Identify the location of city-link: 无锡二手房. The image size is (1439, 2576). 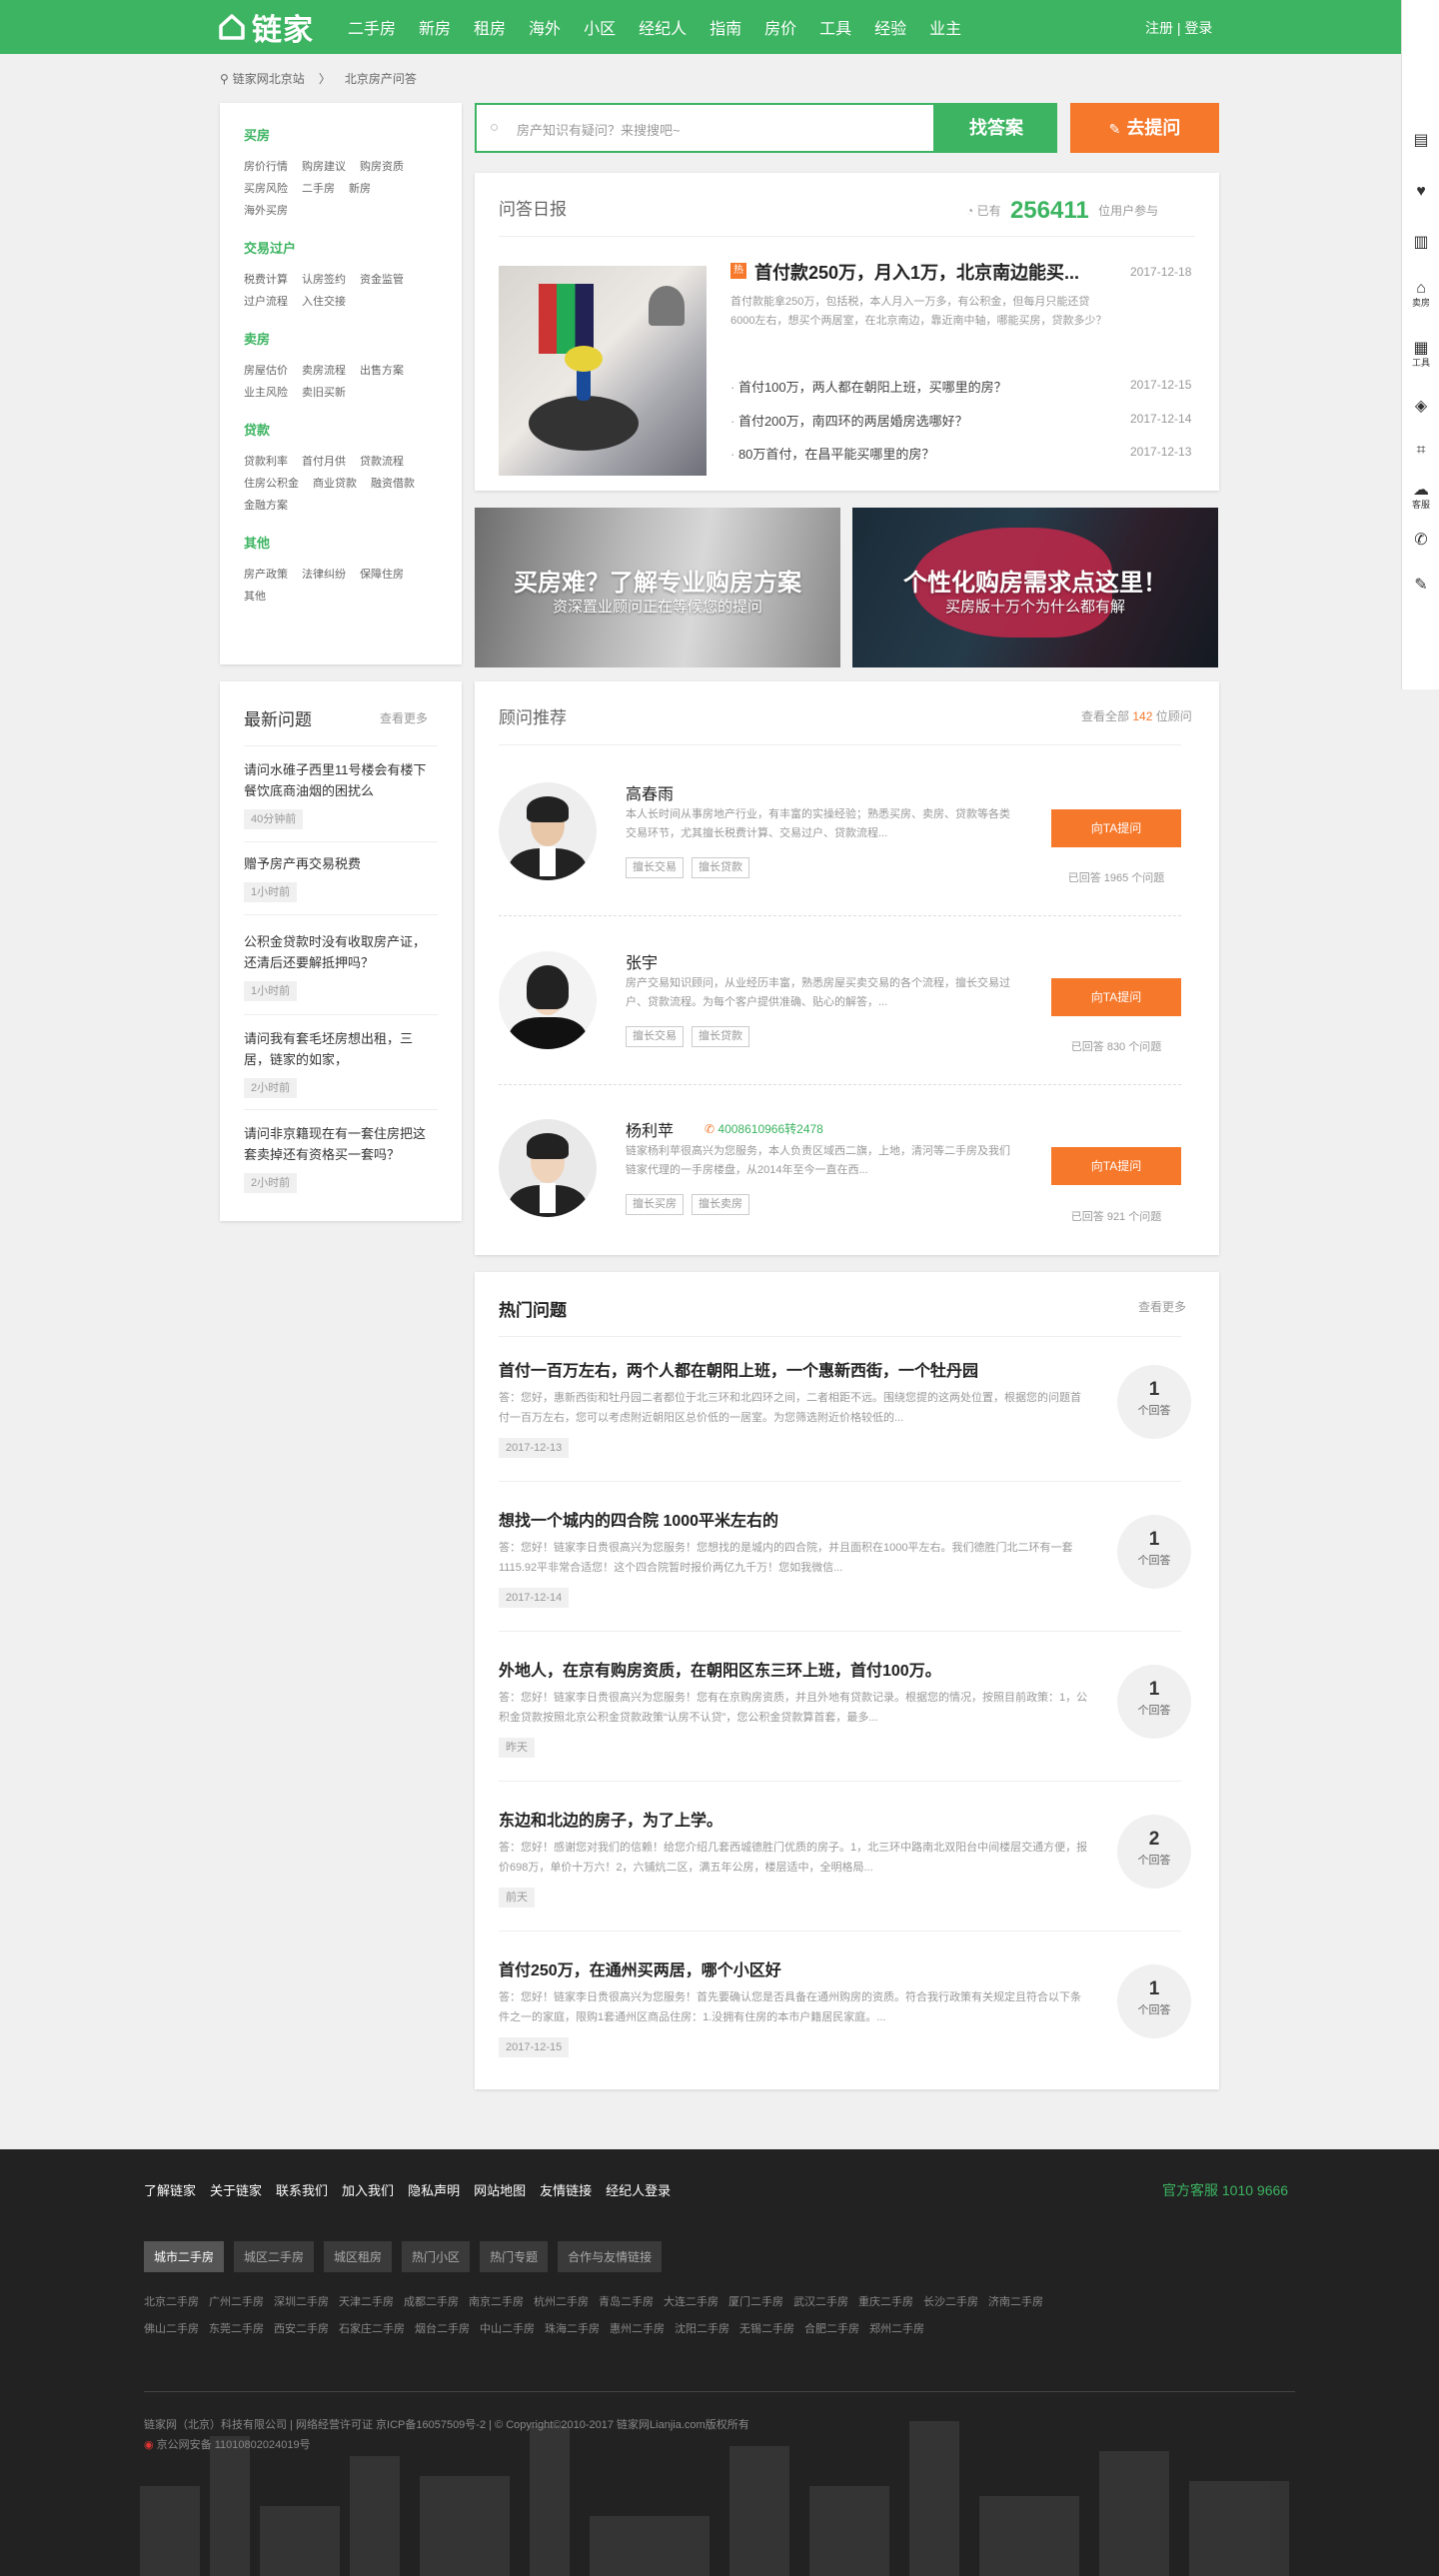
(766, 2329).